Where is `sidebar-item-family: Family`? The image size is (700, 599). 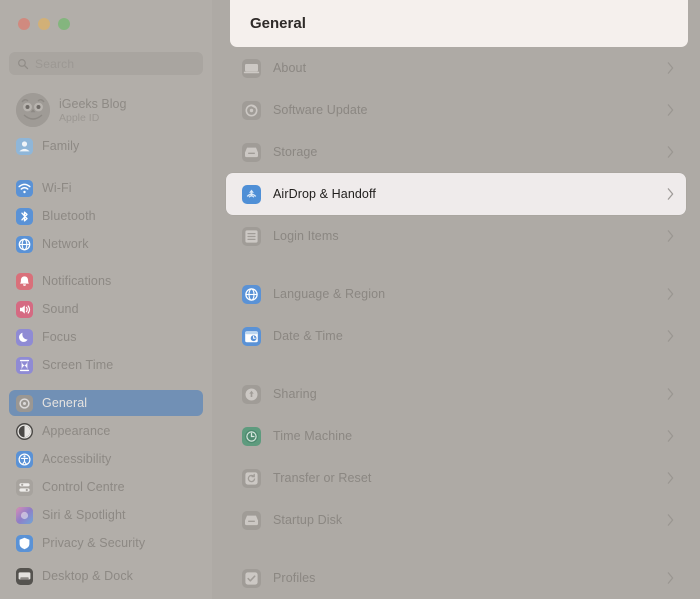
sidebar-item-family: Family is located at coordinates (106, 146).